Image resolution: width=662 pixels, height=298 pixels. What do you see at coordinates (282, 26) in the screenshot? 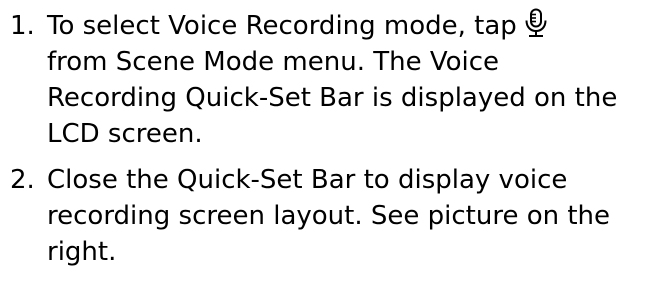
I see `step-line-text: To select Voice Recording mode, tap` at bounding box center [282, 26].